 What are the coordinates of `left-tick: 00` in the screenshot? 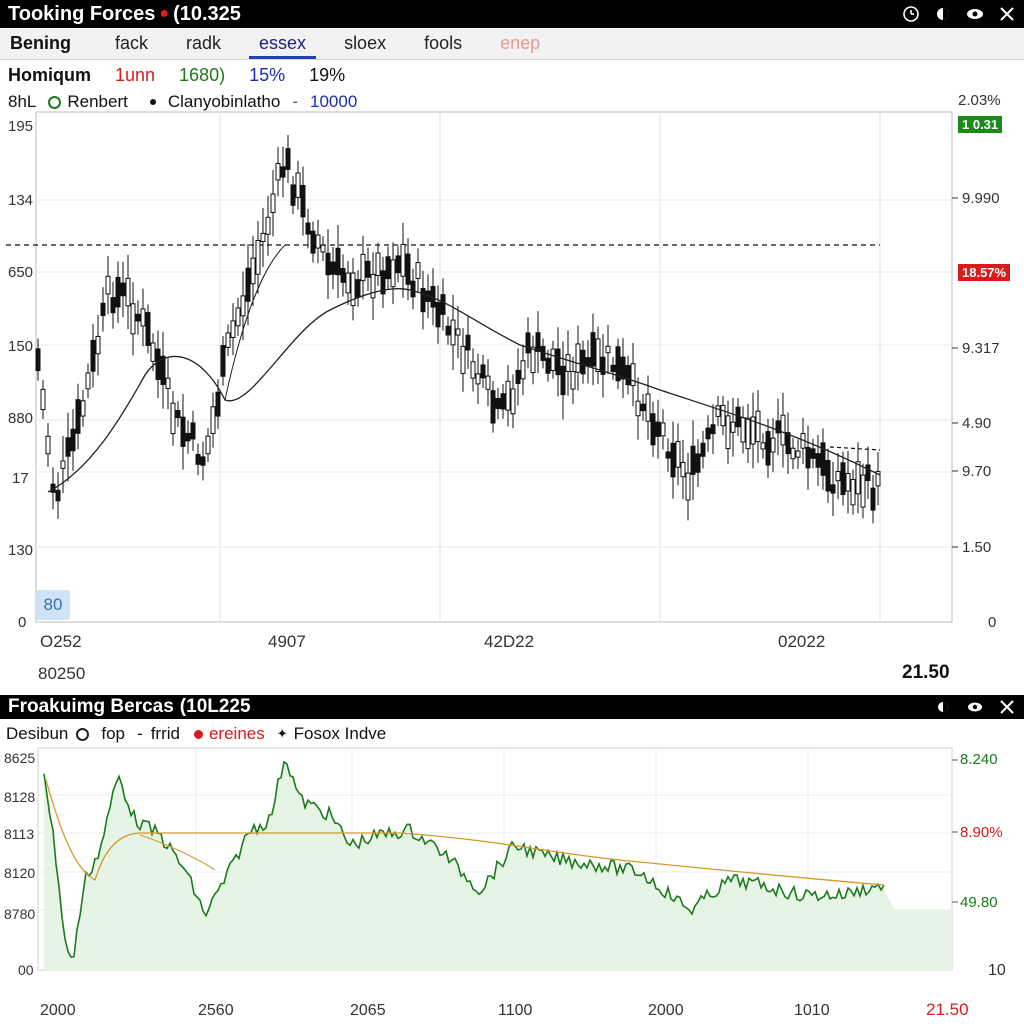 It's located at (26, 970).